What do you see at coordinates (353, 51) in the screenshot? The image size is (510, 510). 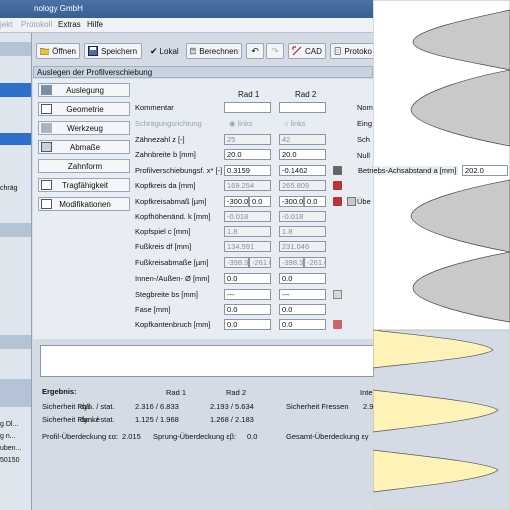 I see `protocol-button: Protoko` at bounding box center [353, 51].